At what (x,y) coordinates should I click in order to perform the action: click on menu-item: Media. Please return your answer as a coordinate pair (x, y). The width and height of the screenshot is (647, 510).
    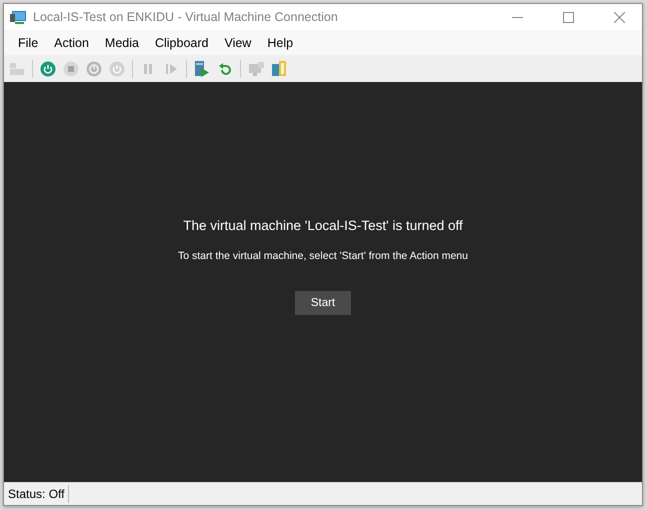
    Looking at the image, I should click on (121, 43).